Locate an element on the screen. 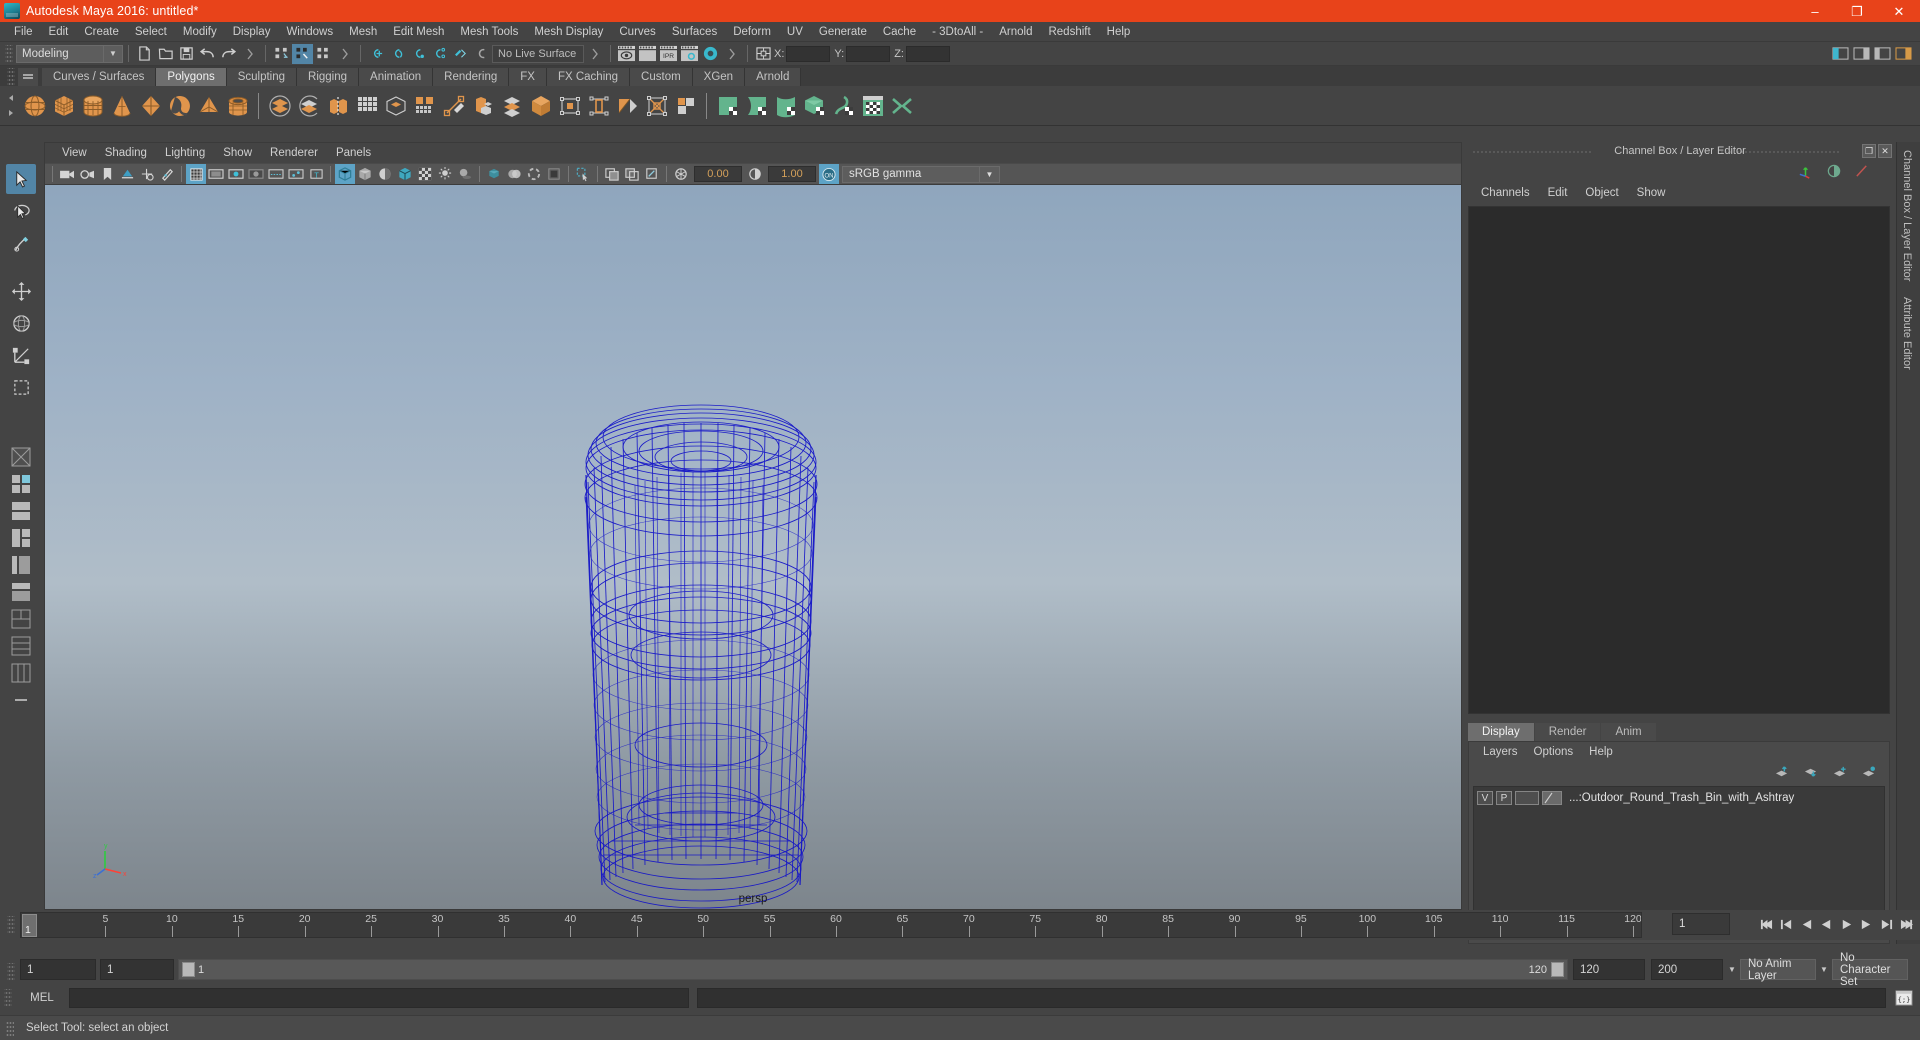 The width and height of the screenshot is (1920, 1040). uv-unfold-icon is located at coordinates (843, 106).